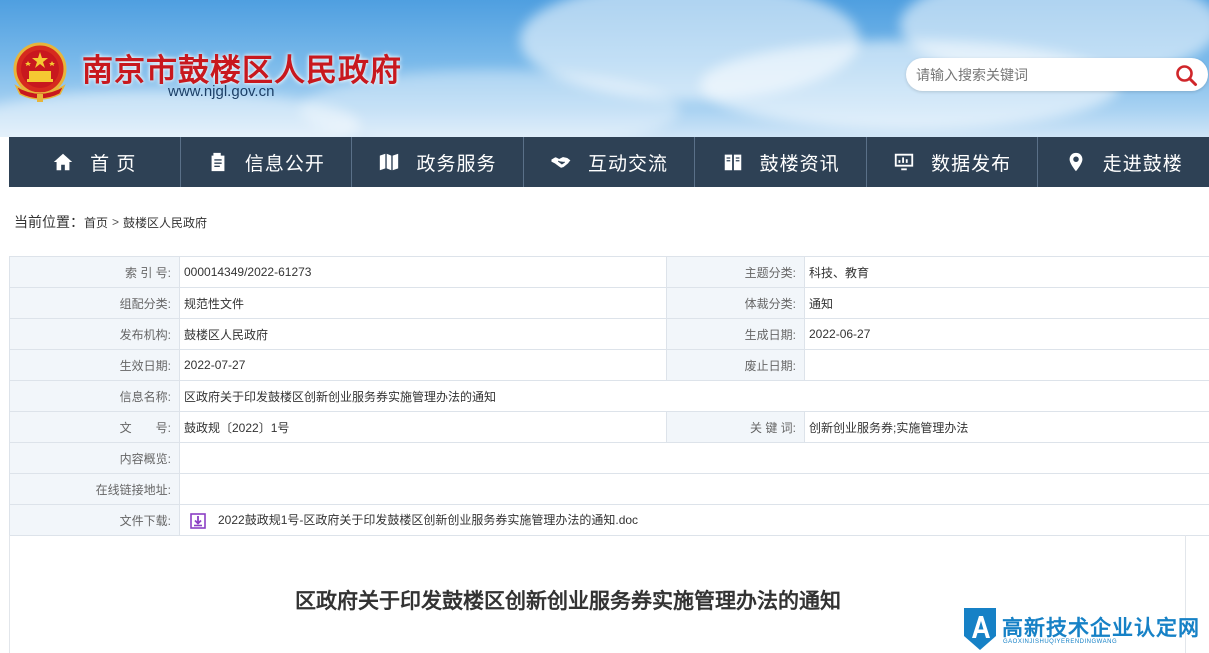  What do you see at coordinates (423, 427) in the screenshot?
I see `doc-no-value: 鼓政规〔2022〕1号` at bounding box center [423, 427].